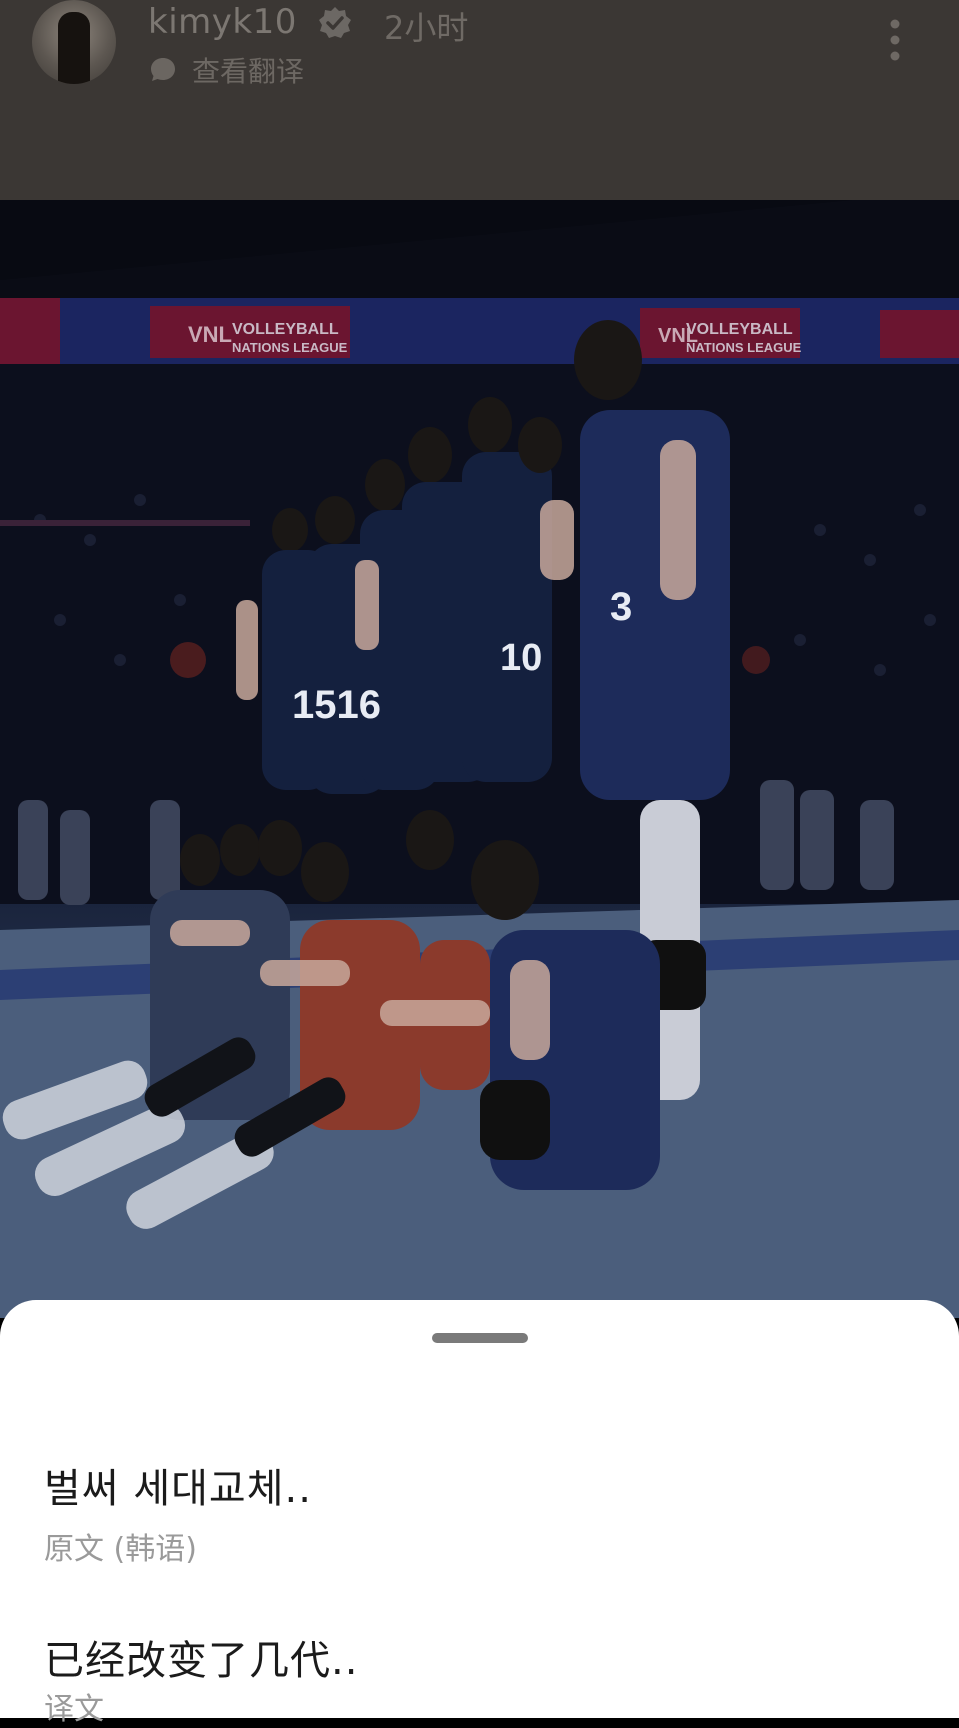  What do you see at coordinates (521, 658) in the screenshot?
I see `jersey-number-10: 10` at bounding box center [521, 658].